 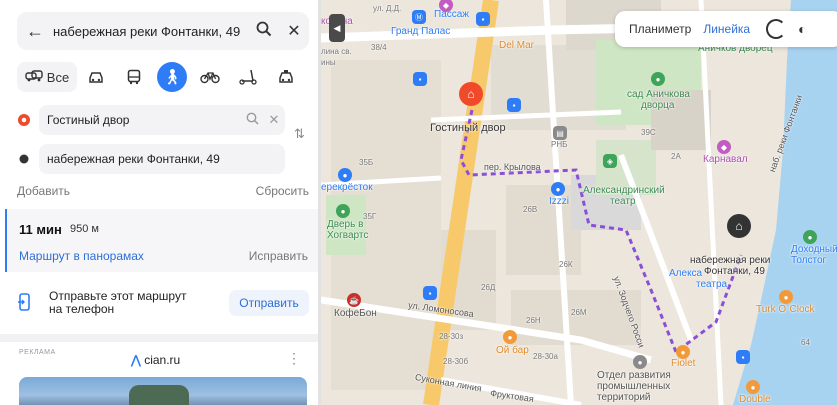 What do you see at coordinates (47, 77) in the screenshot?
I see `mode-all-button: Все` at bounding box center [47, 77].